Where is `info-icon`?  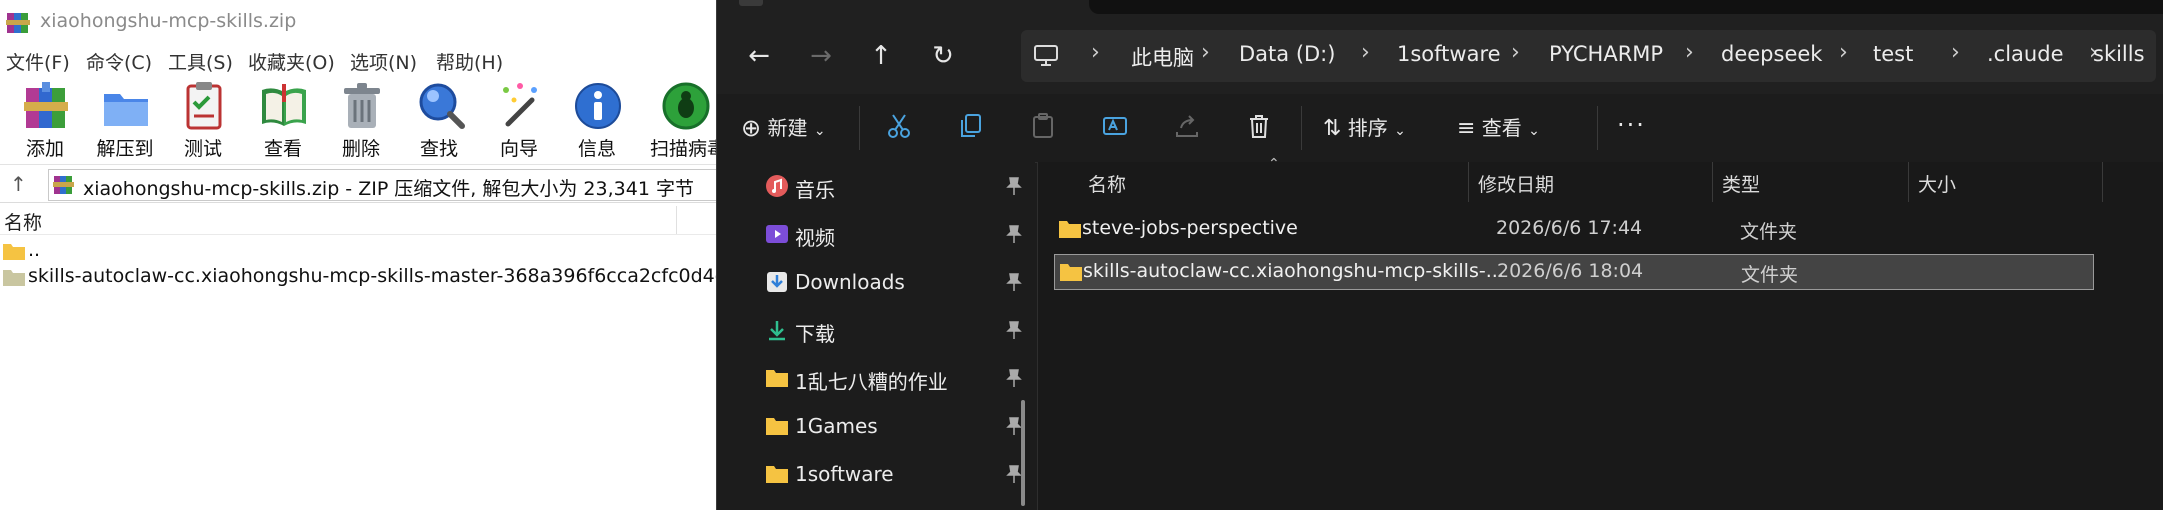
info-icon is located at coordinates (598, 106).